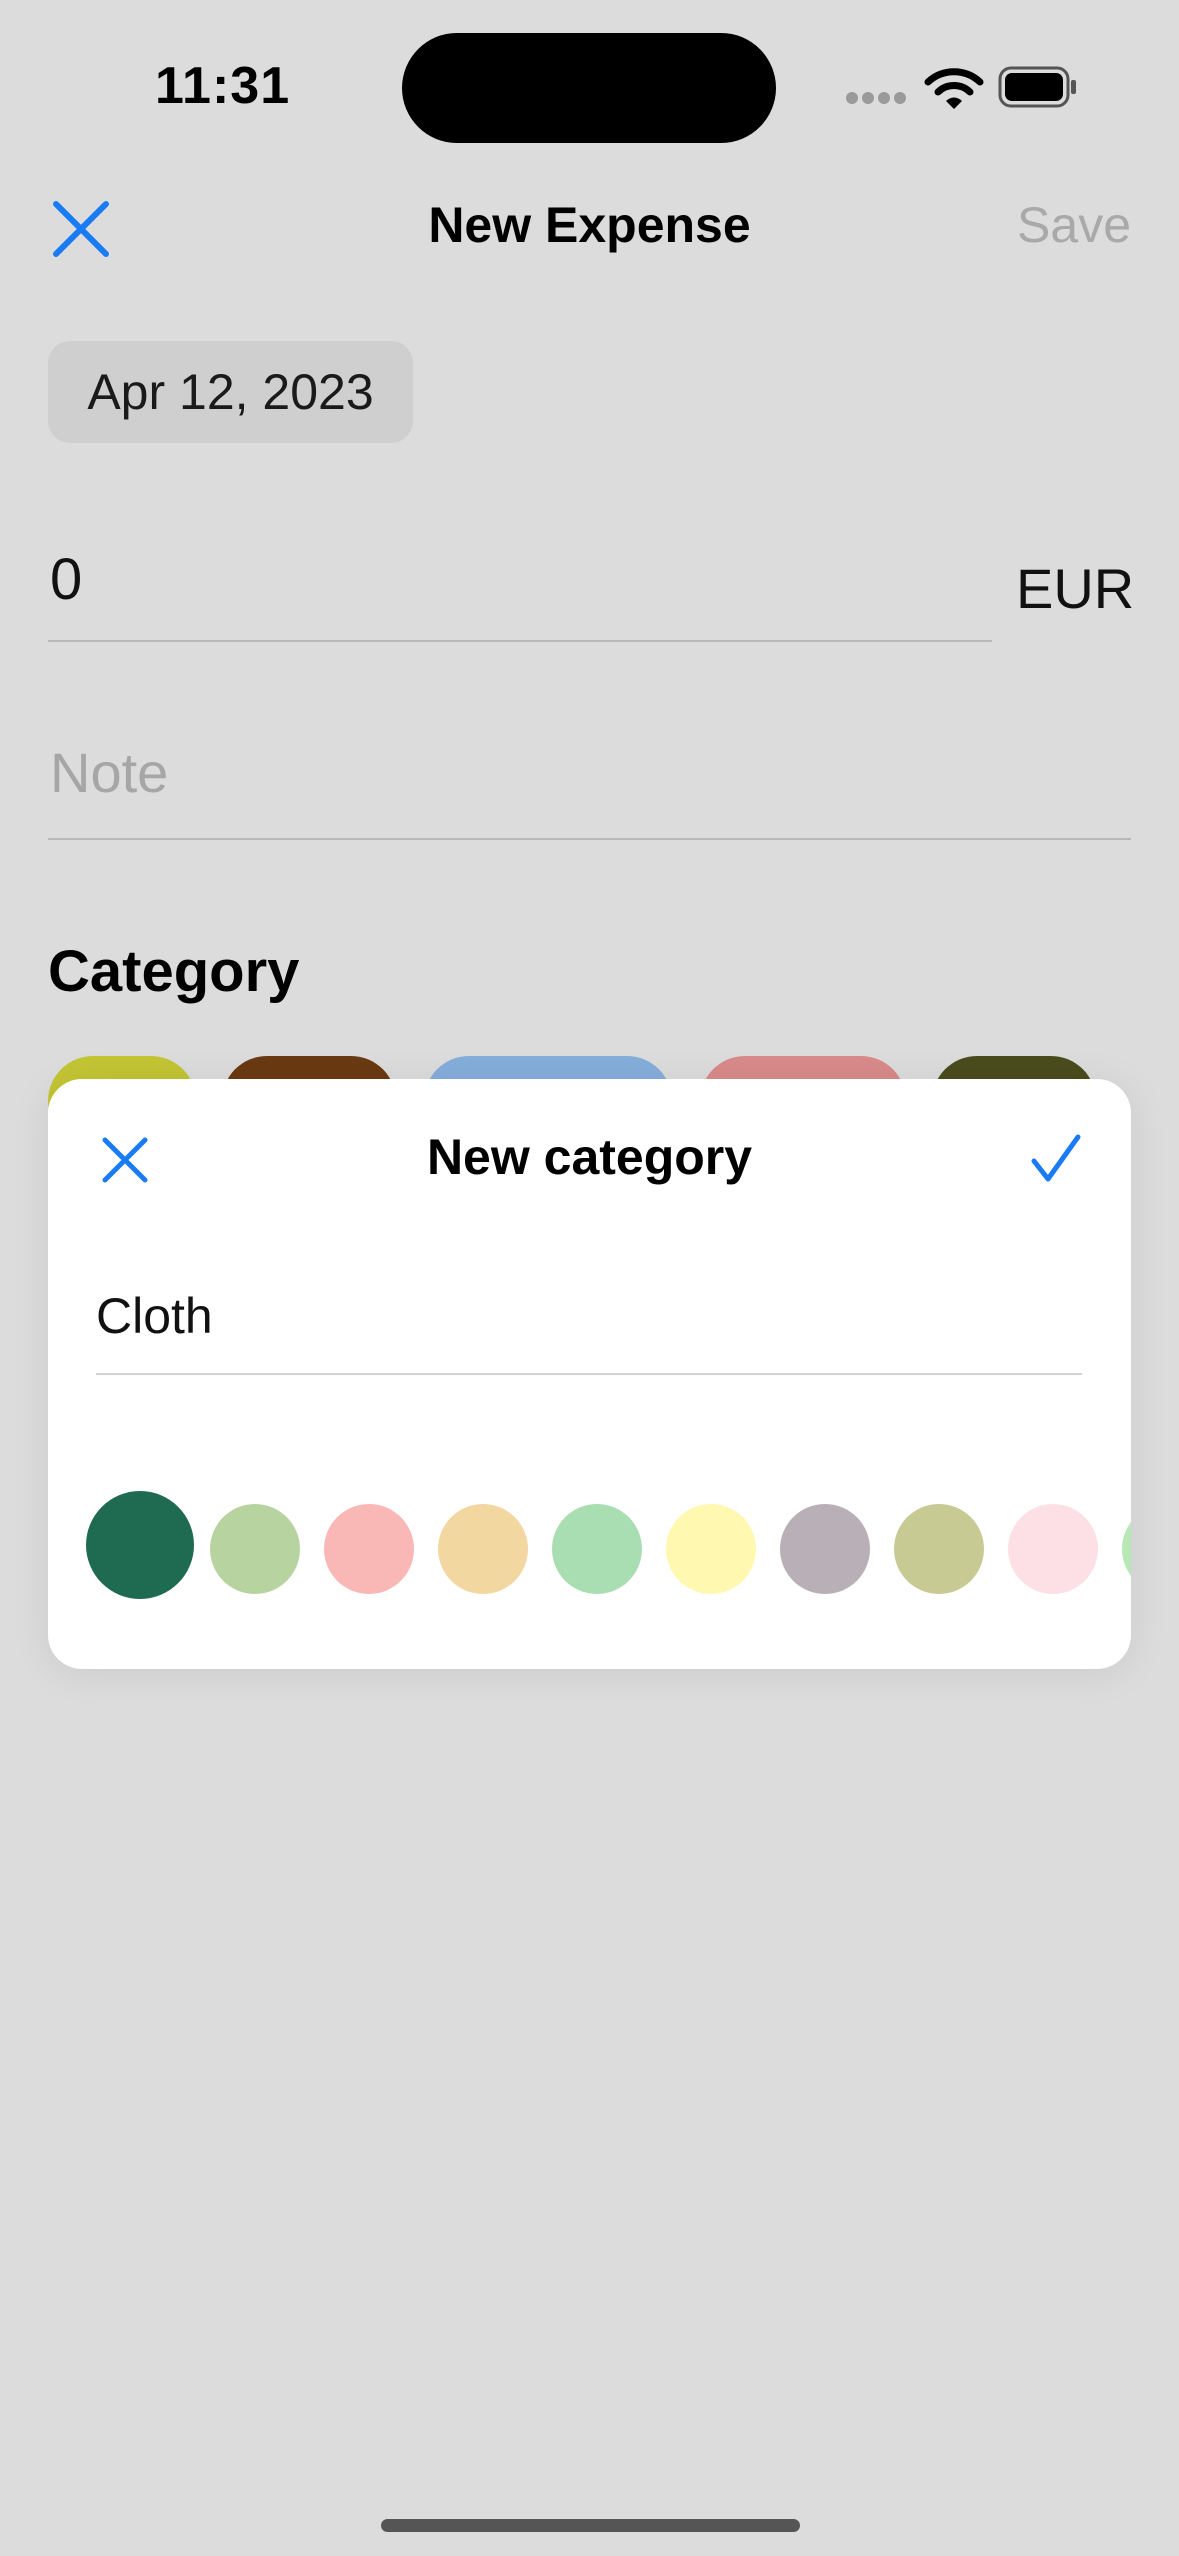 The height and width of the screenshot is (2556, 1179). I want to click on name-underline, so click(589, 1374).